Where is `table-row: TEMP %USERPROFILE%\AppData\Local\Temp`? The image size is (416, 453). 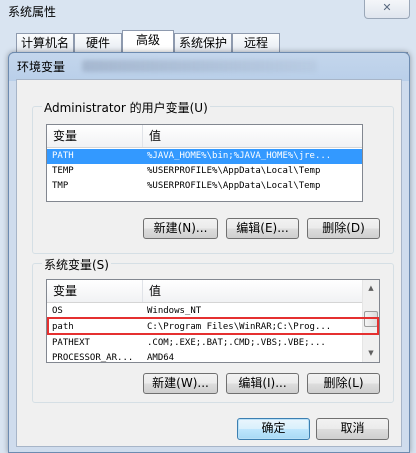 table-row: TEMP %USERPROFILE%\AppData\Local\Temp is located at coordinates (204, 171).